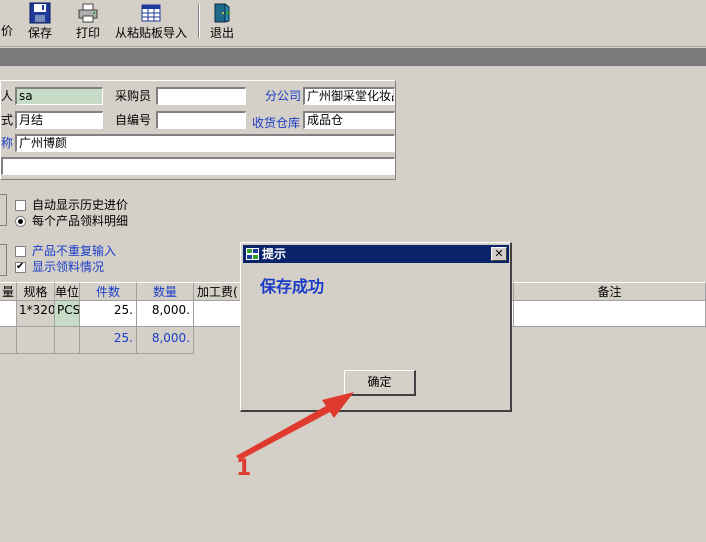  Describe the element at coordinates (3, 210) in the screenshot. I see `left-edge-button-top` at that location.